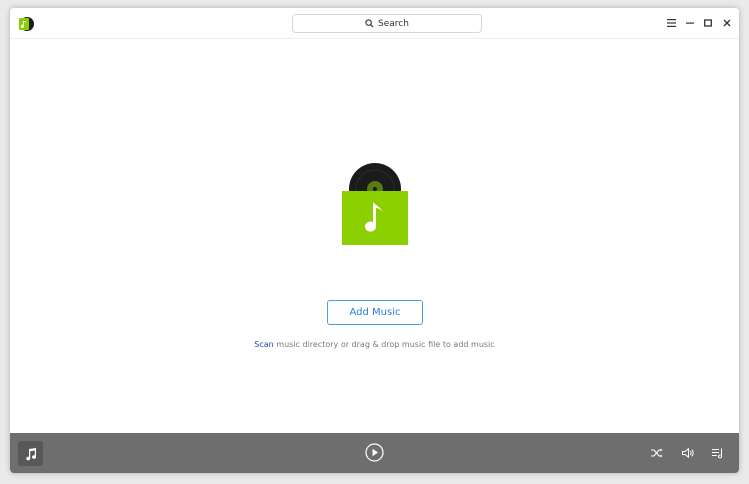 Image resolution: width=749 pixels, height=484 pixels. I want to click on play-button, so click(374, 452).